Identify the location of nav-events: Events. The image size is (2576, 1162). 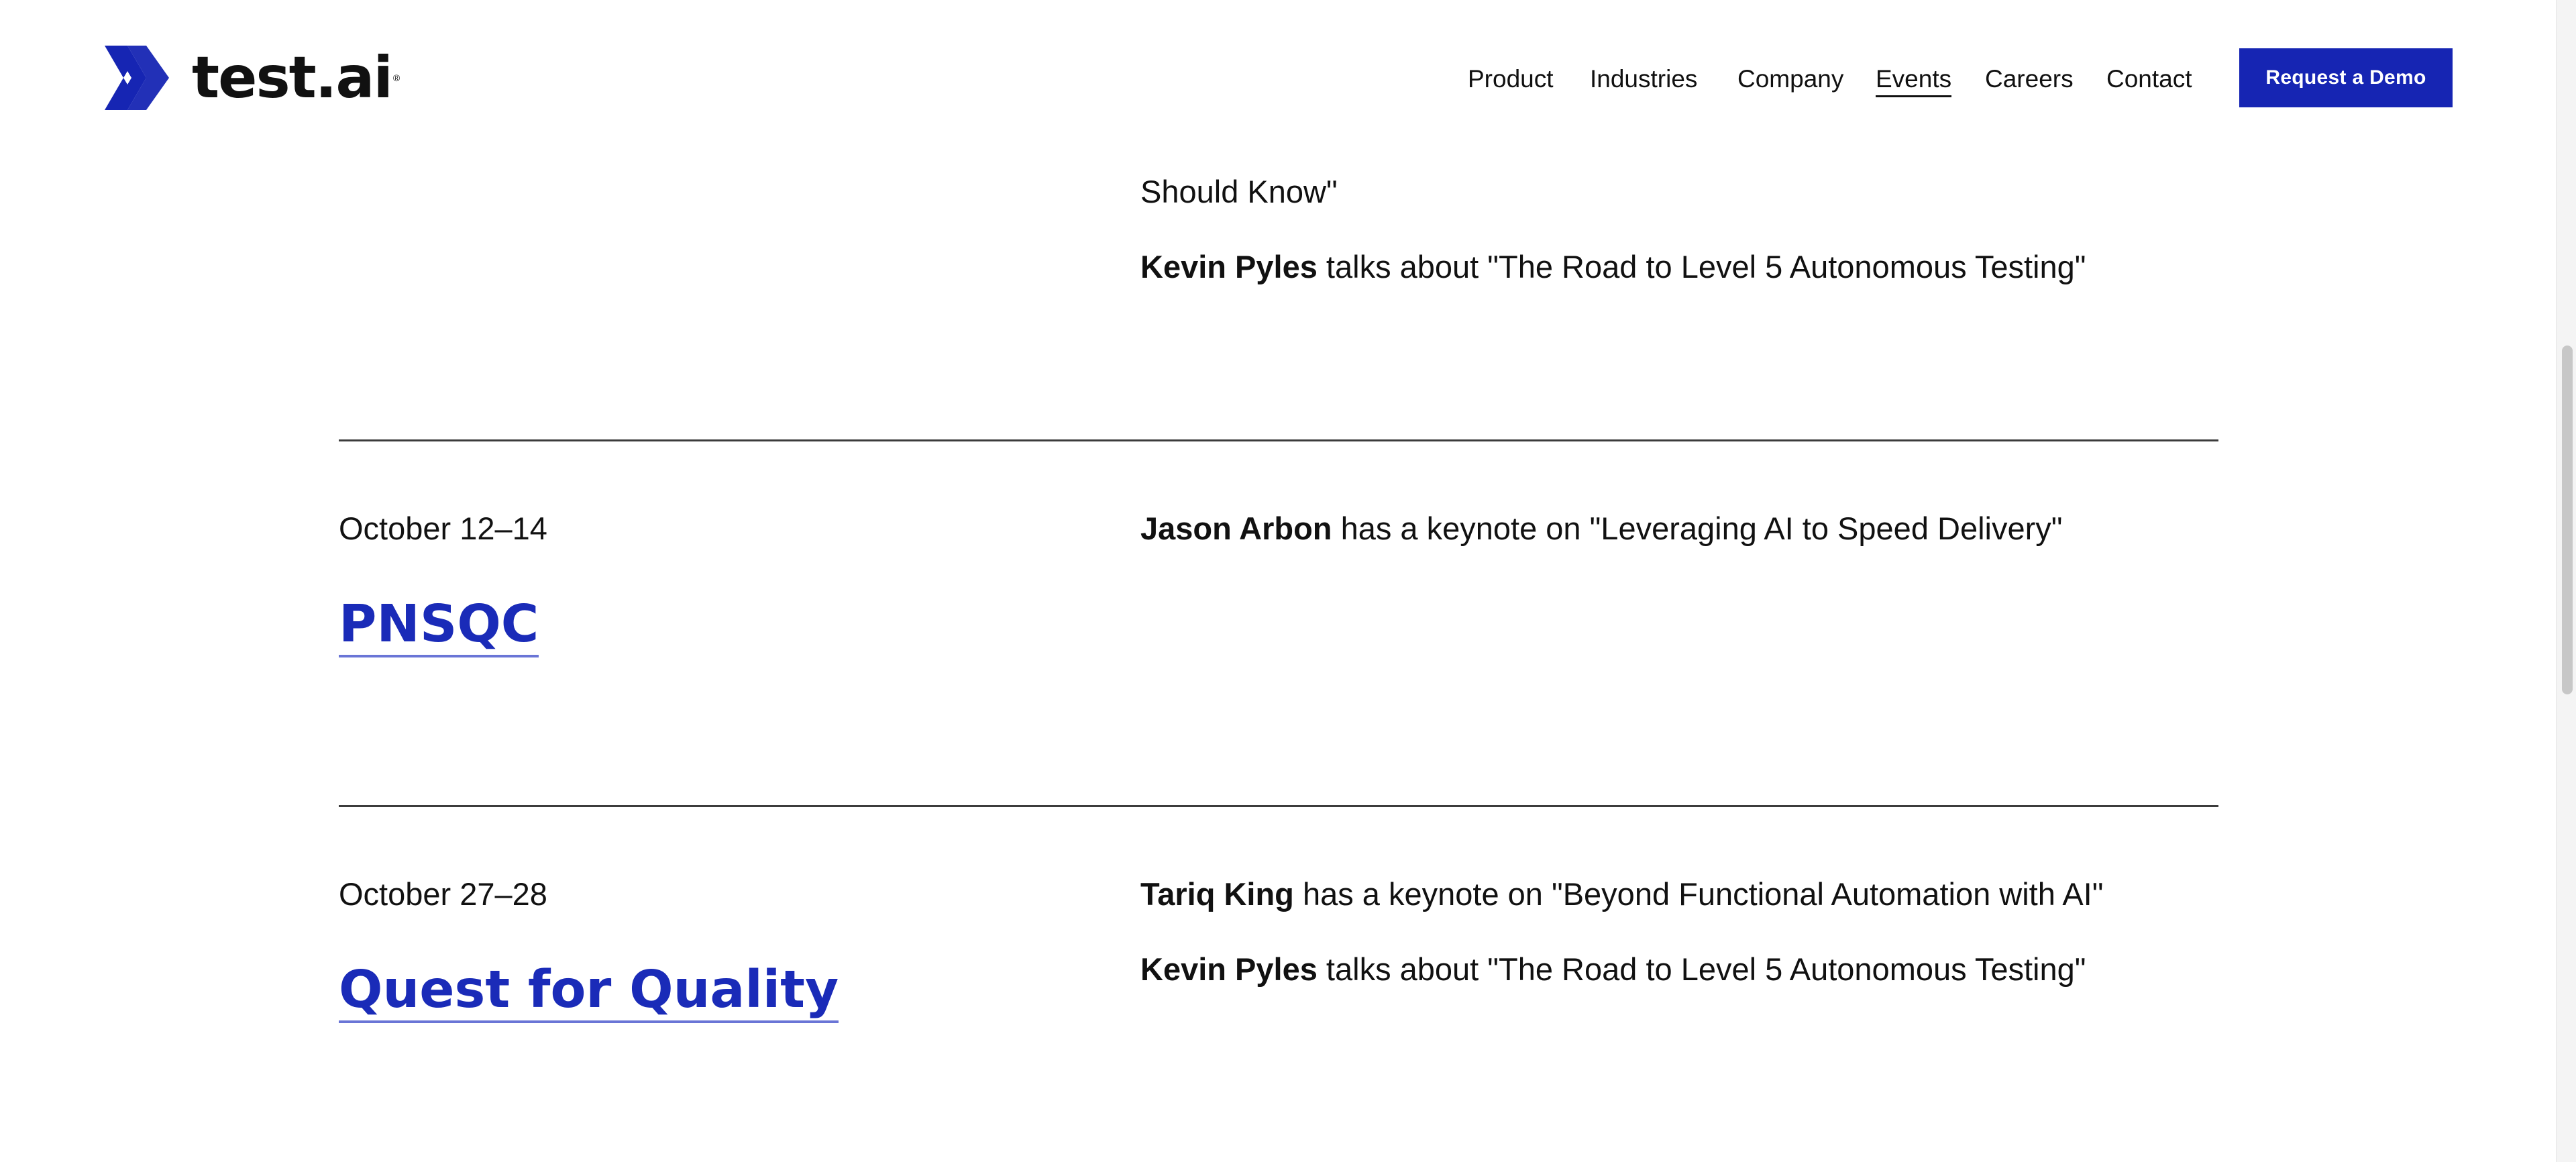
(1914, 80).